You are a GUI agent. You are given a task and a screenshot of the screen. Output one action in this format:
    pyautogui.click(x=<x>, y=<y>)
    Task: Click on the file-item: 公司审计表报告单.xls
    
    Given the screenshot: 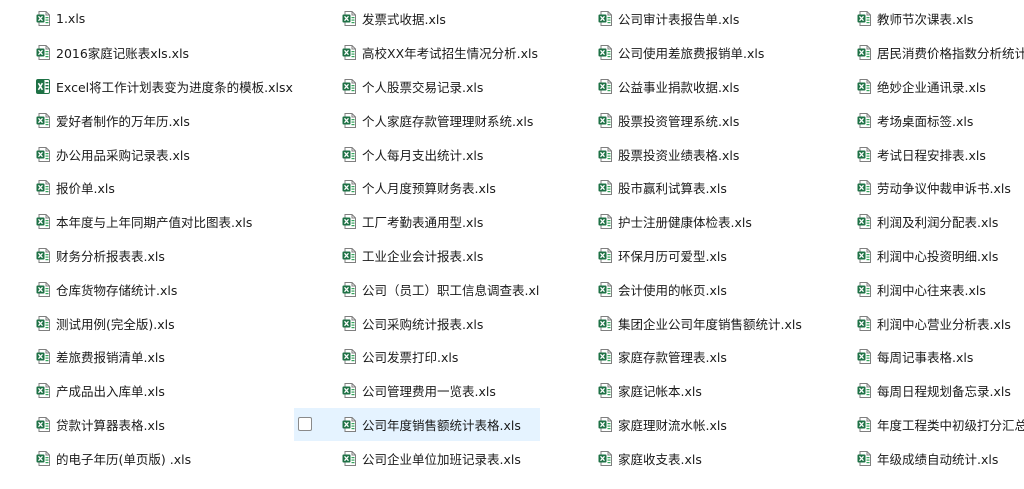 What is the action you would take?
    pyautogui.click(x=723, y=19)
    